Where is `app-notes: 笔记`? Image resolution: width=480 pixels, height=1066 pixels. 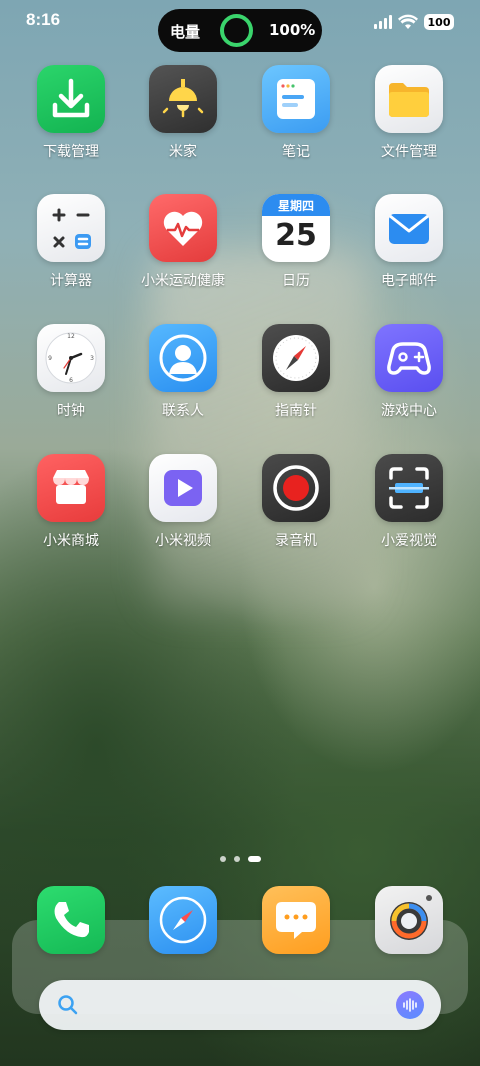 app-notes: 笔记 is located at coordinates (296, 120).